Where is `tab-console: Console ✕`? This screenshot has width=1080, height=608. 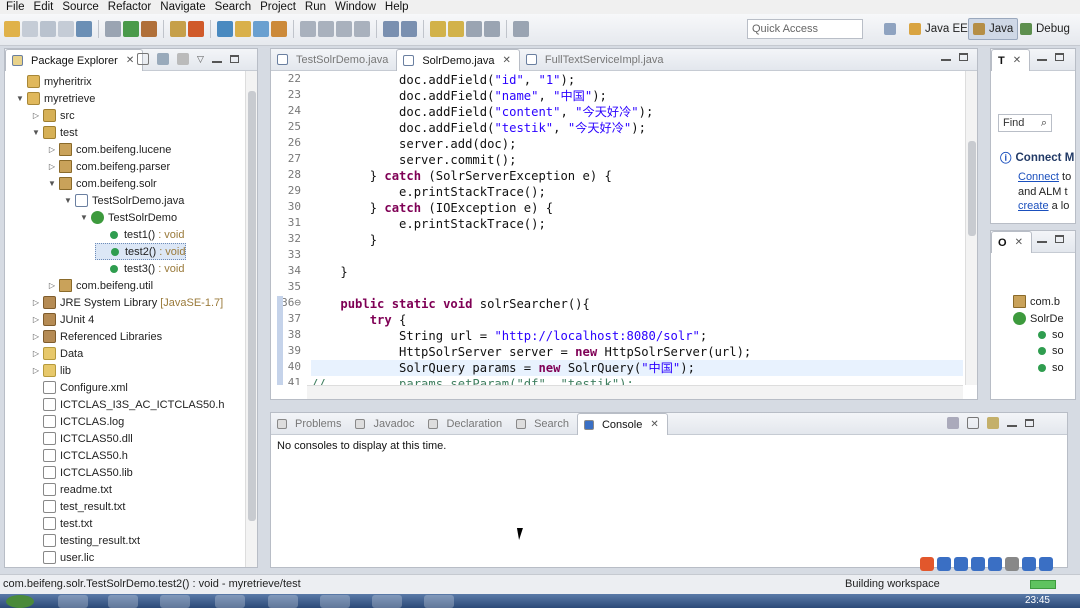 tab-console: Console ✕ is located at coordinates (622, 424).